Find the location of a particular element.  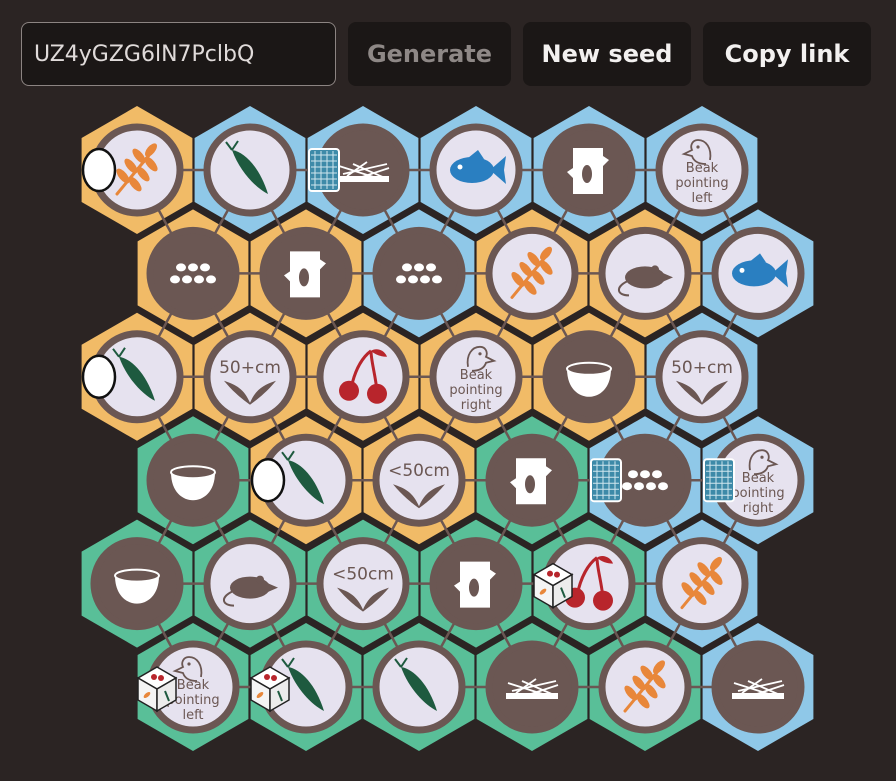

habitat-tile: Beakpointingright is located at coordinates (476, 377).